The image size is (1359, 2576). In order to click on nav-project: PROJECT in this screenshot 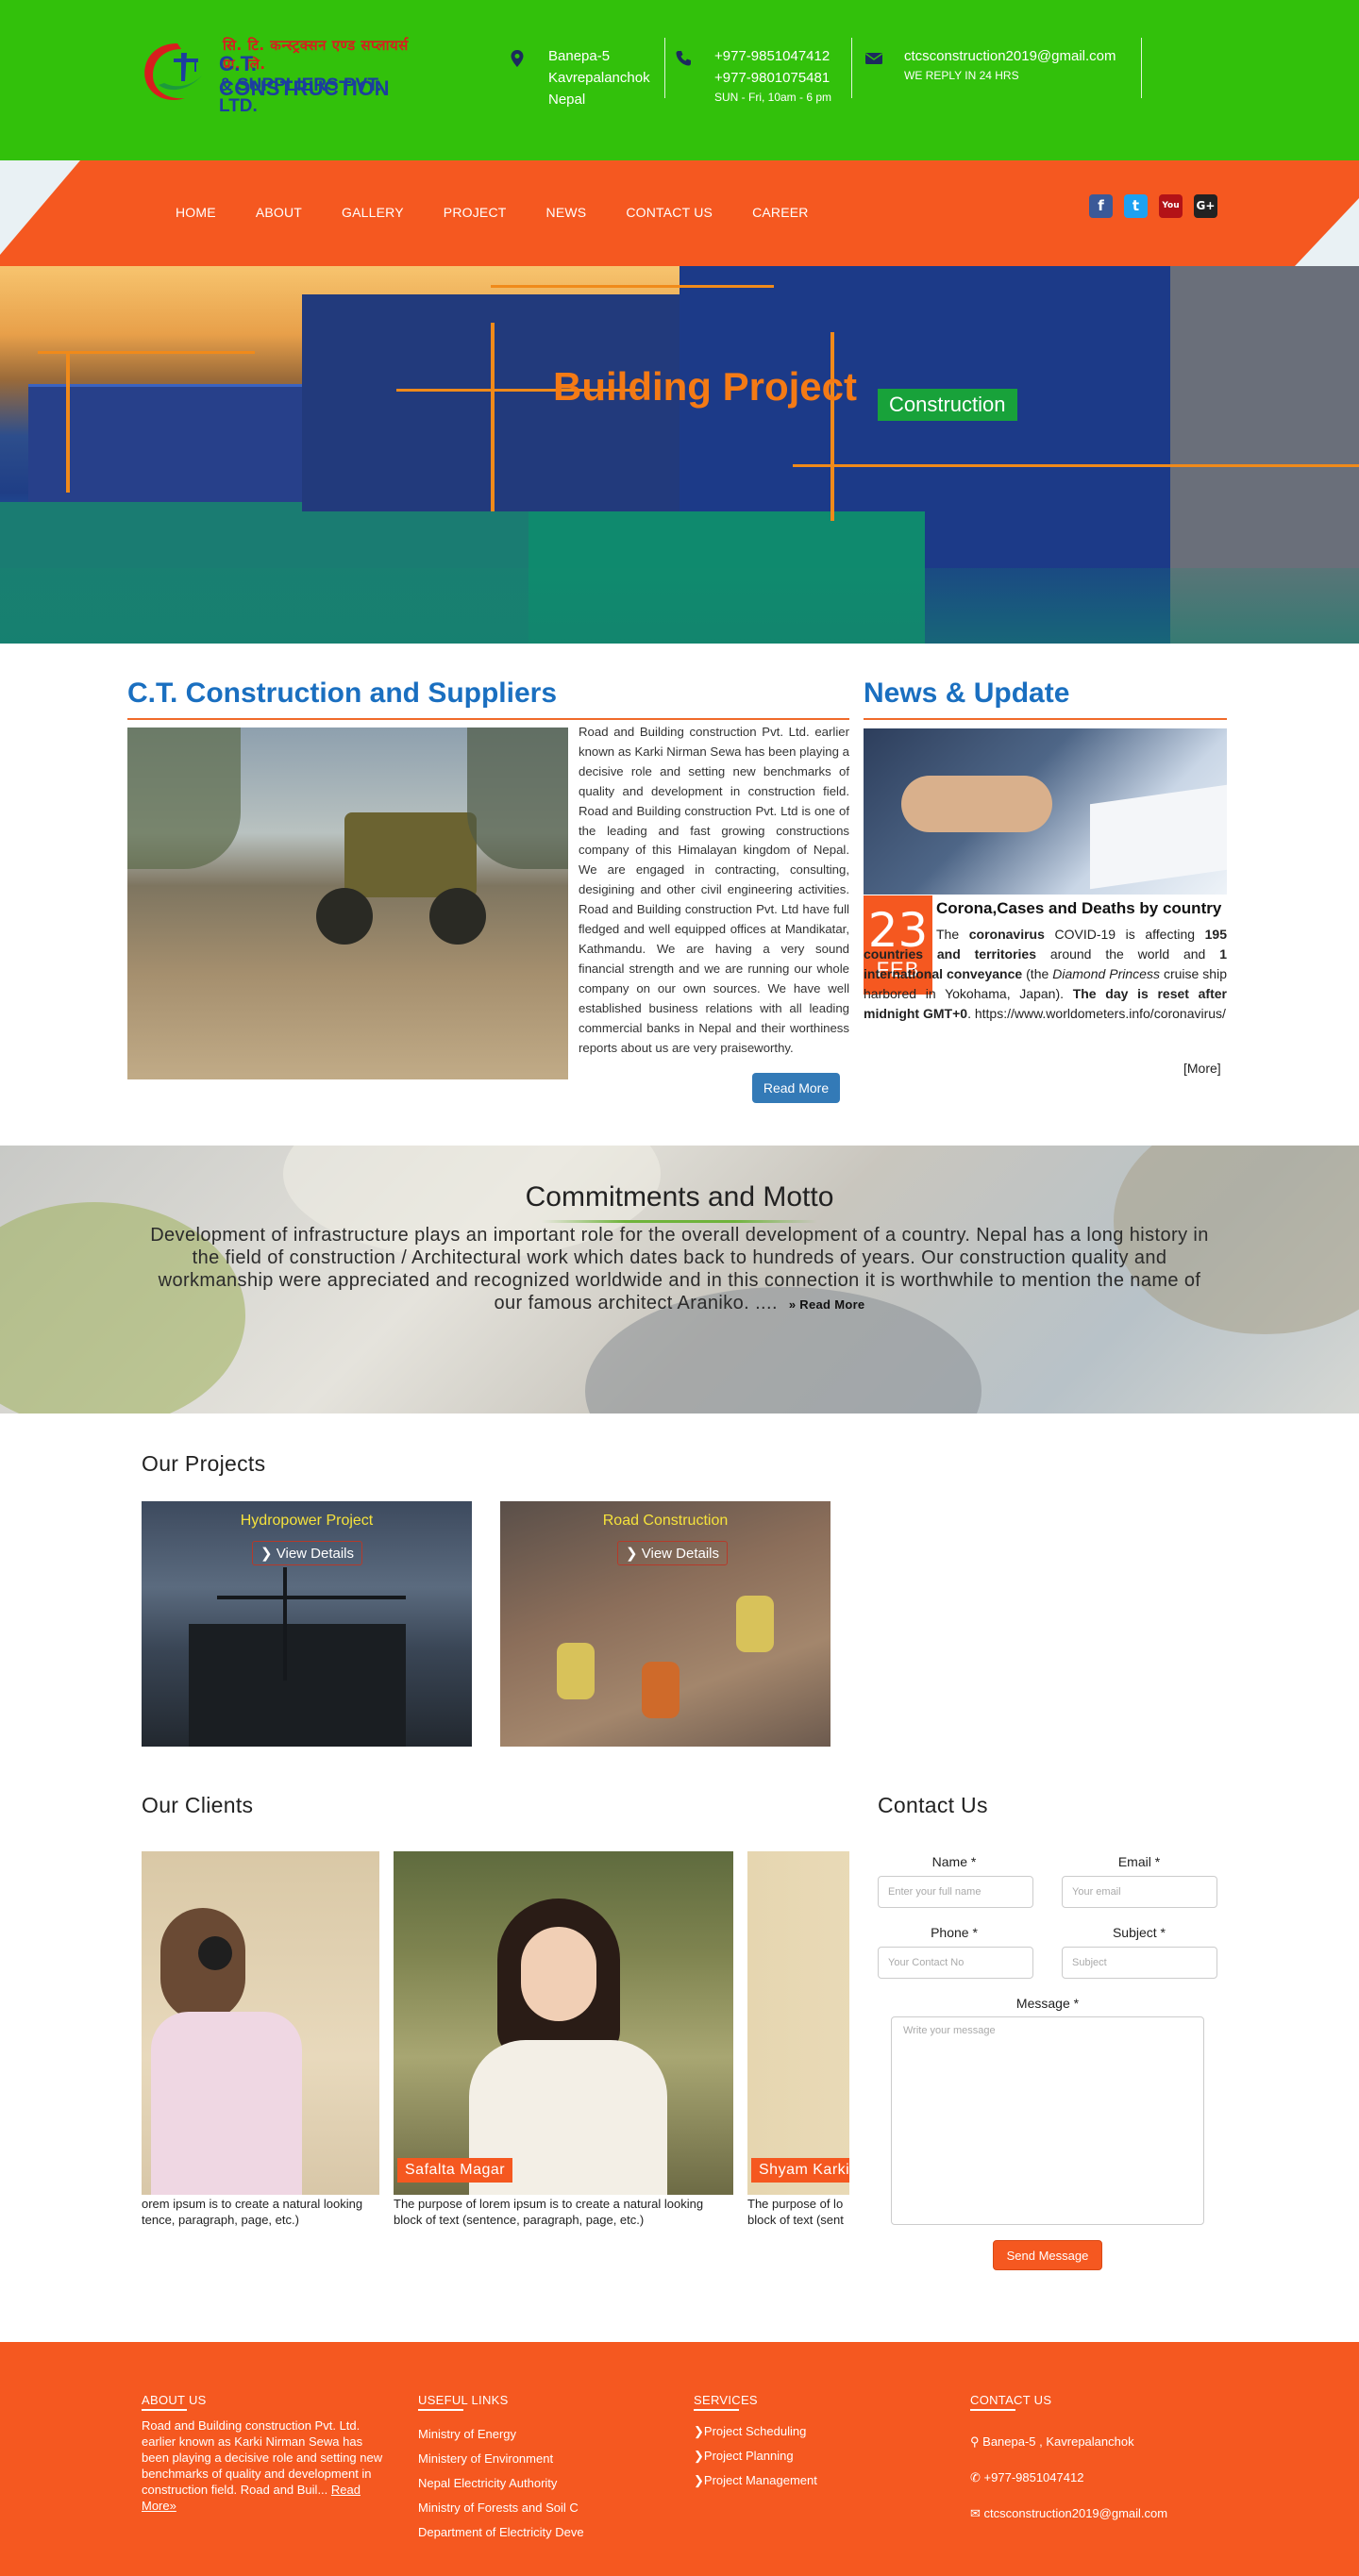, I will do `click(476, 212)`.